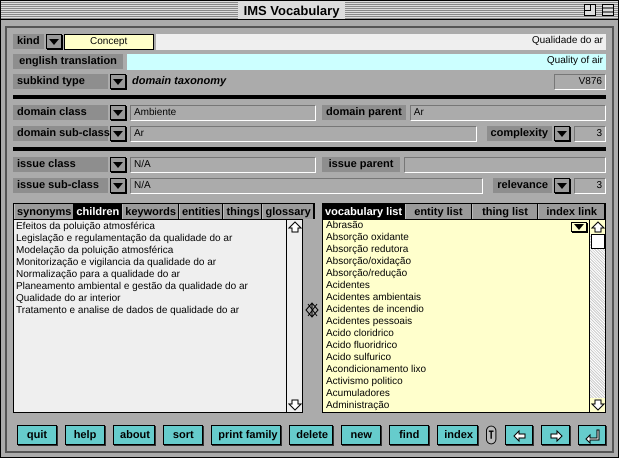  Describe the element at coordinates (60, 133) in the screenshot. I see `field-label: domain sub-class` at that location.